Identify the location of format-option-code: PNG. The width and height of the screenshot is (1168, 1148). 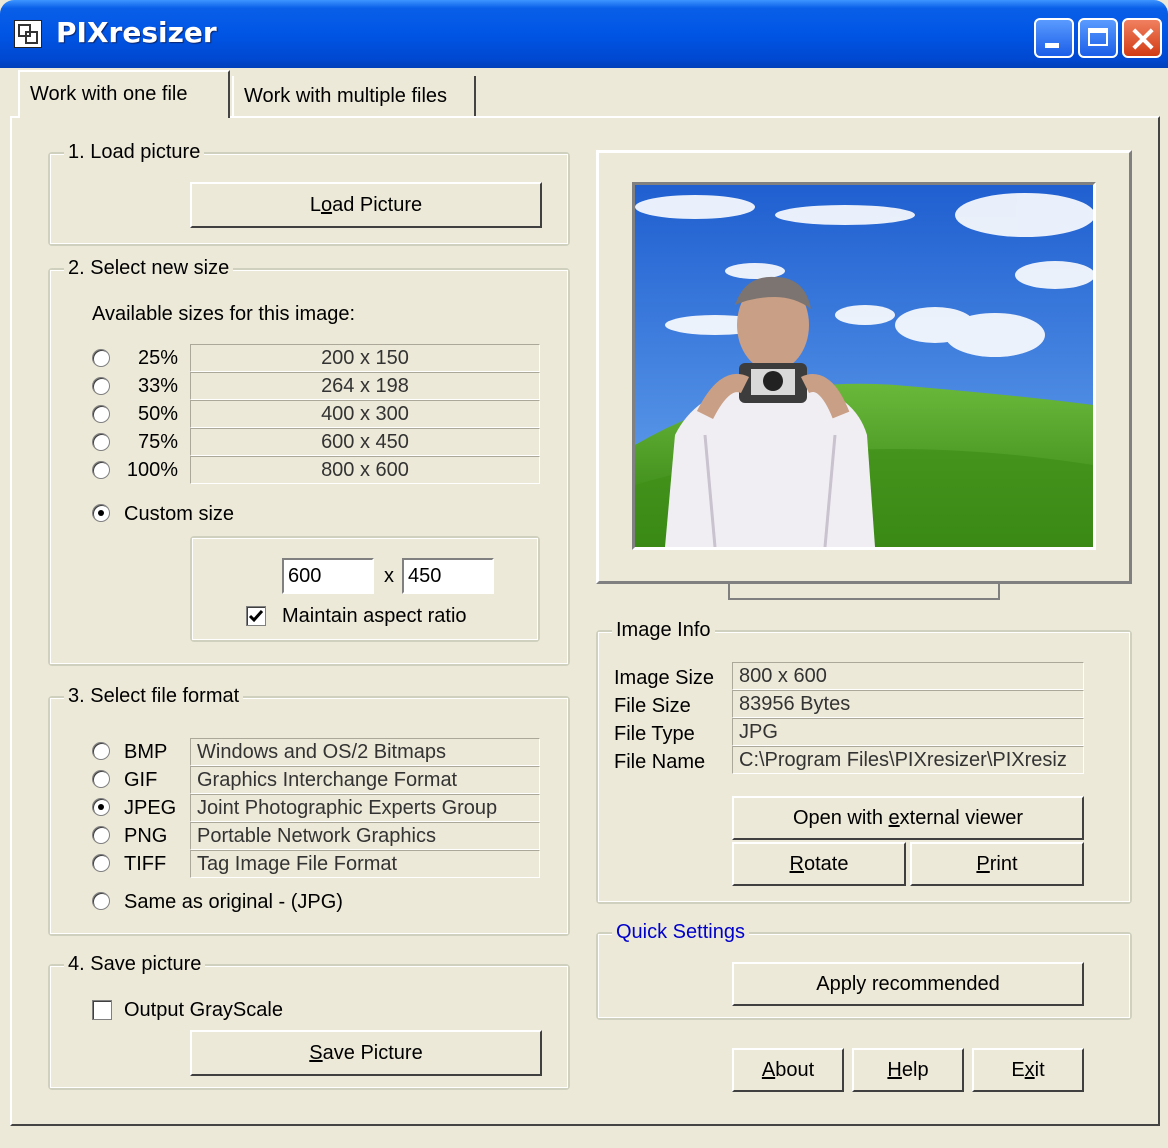
(146, 836).